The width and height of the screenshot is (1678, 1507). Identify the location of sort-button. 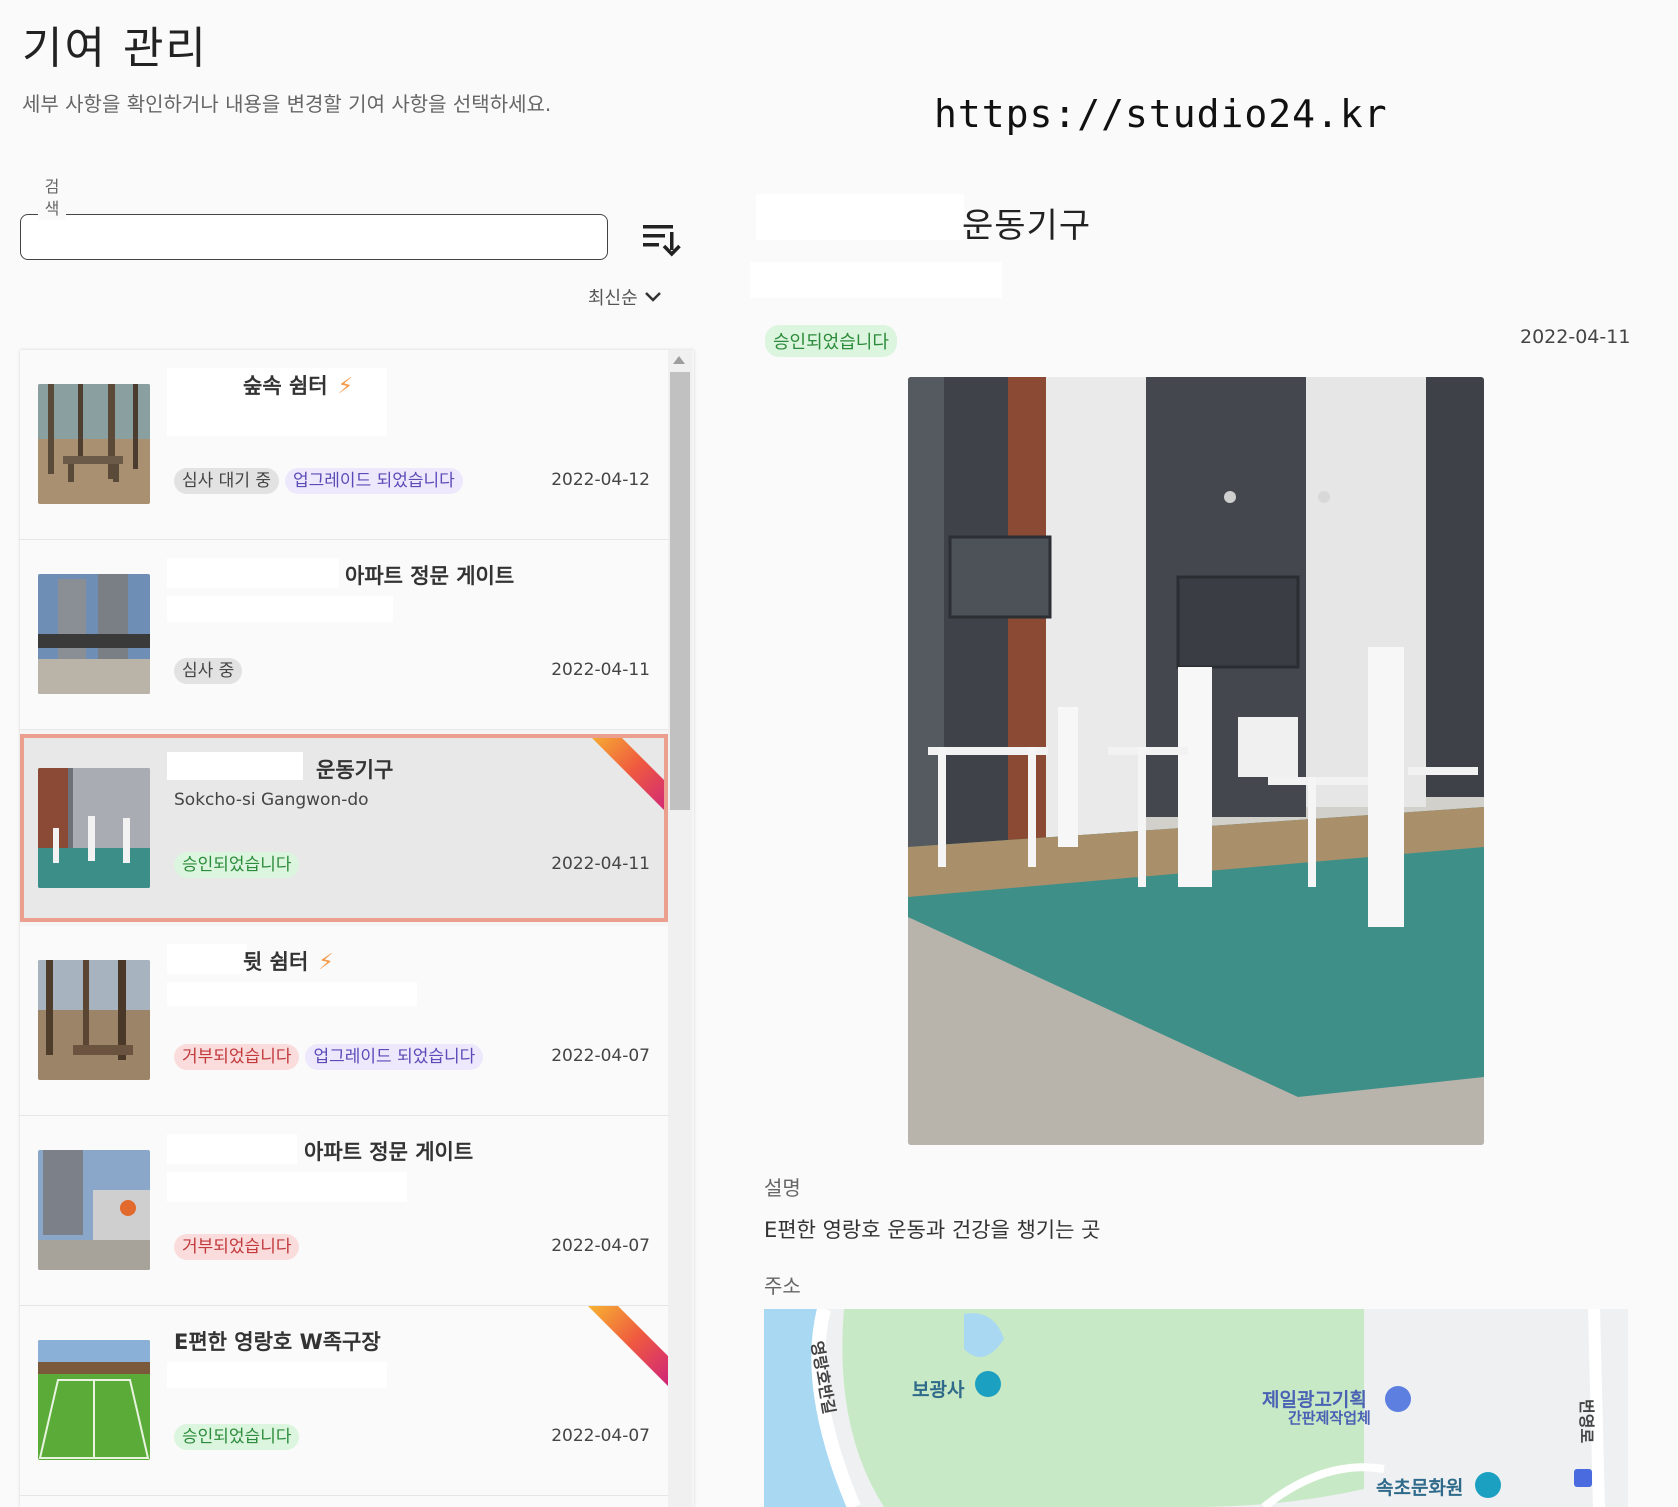
(661, 238).